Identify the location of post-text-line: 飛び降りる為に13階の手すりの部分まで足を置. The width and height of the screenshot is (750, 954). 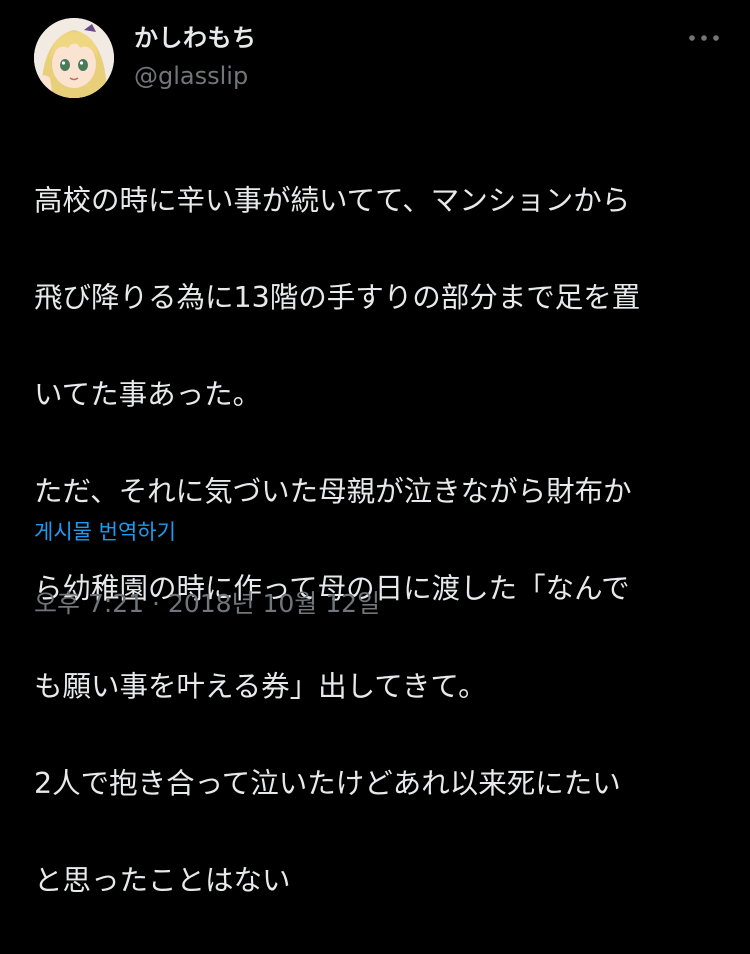
(337, 297).